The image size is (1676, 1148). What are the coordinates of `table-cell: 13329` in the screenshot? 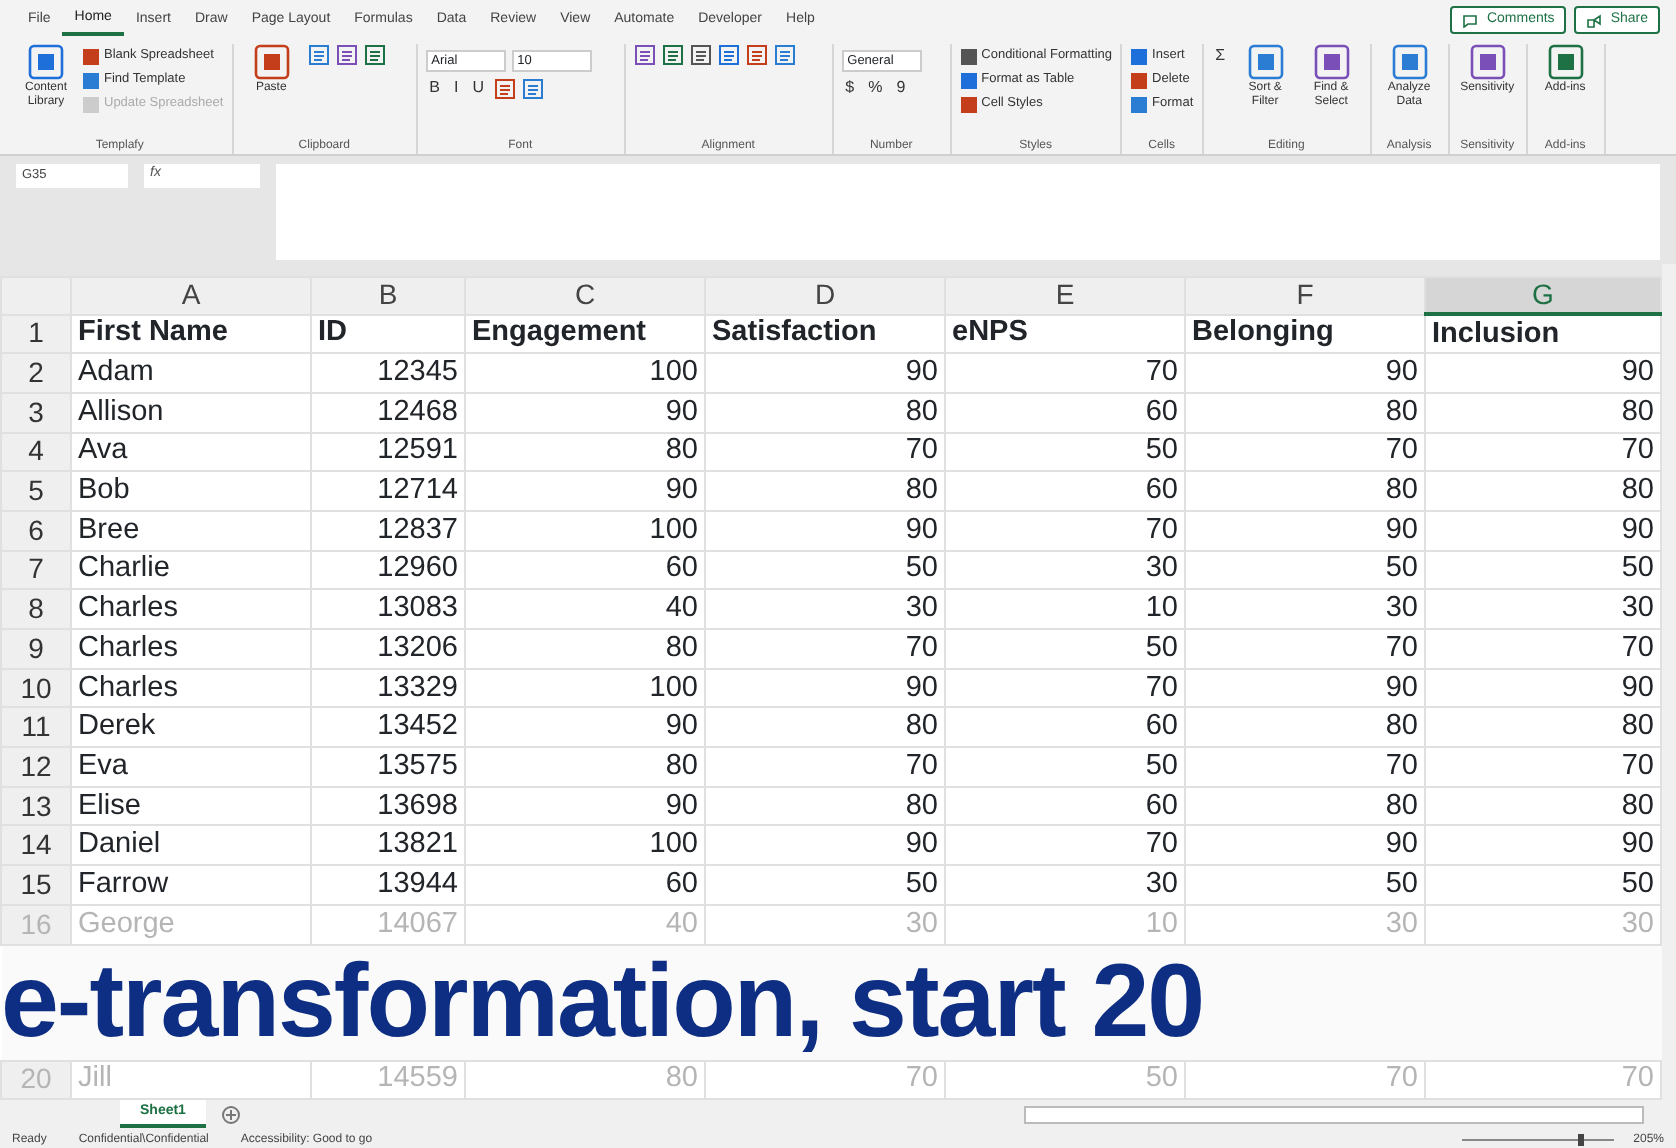 It's located at (388, 688).